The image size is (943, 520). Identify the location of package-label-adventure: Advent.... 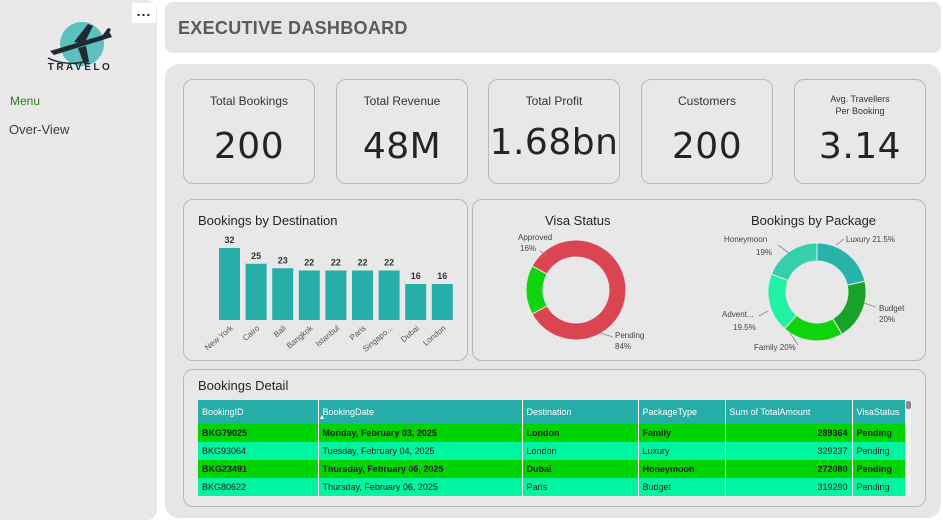
(738, 314).